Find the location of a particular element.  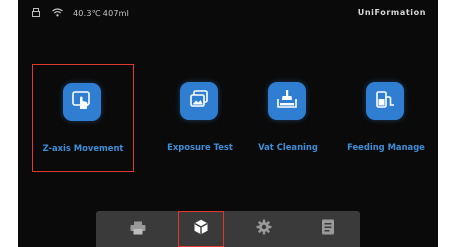

bottle-feed-icon is located at coordinates (385, 101).